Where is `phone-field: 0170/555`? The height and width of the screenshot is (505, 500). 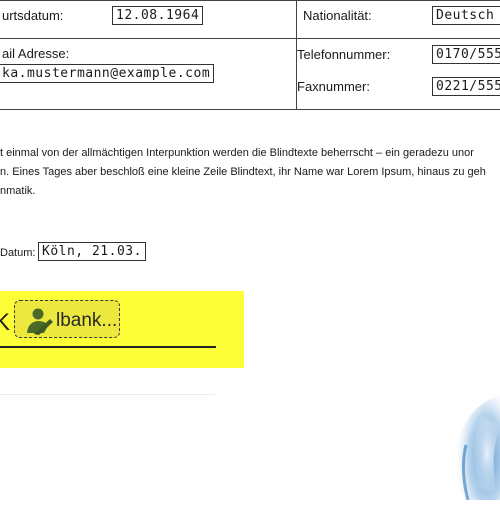
phone-field: 0170/555 is located at coordinates (466, 54).